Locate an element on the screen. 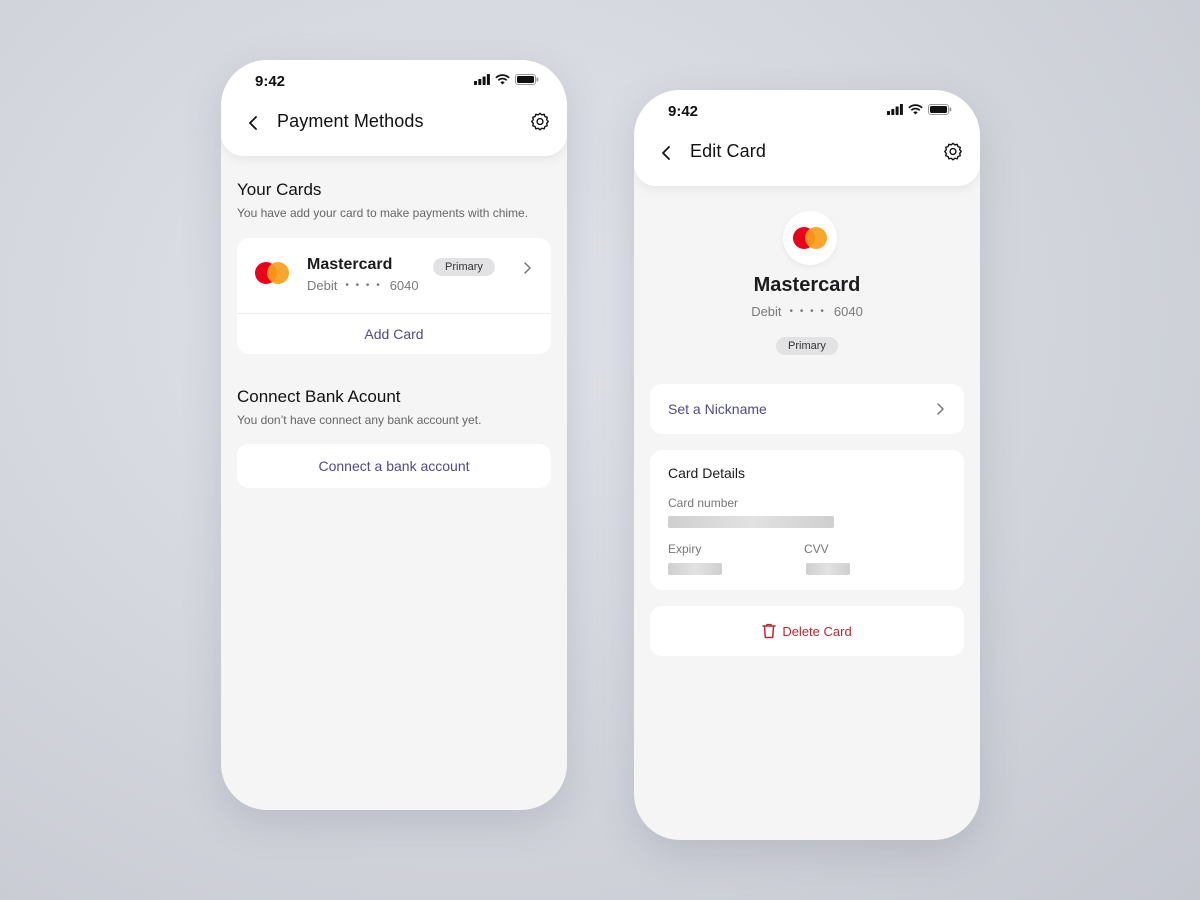 The height and width of the screenshot is (900, 1200). page-title: Payment Methods is located at coordinates (350, 121).